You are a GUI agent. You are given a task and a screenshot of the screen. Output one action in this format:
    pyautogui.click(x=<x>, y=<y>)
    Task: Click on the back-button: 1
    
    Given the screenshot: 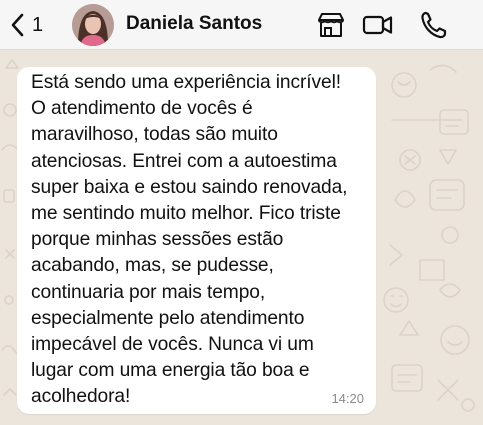 What is the action you would take?
    pyautogui.click(x=26, y=25)
    